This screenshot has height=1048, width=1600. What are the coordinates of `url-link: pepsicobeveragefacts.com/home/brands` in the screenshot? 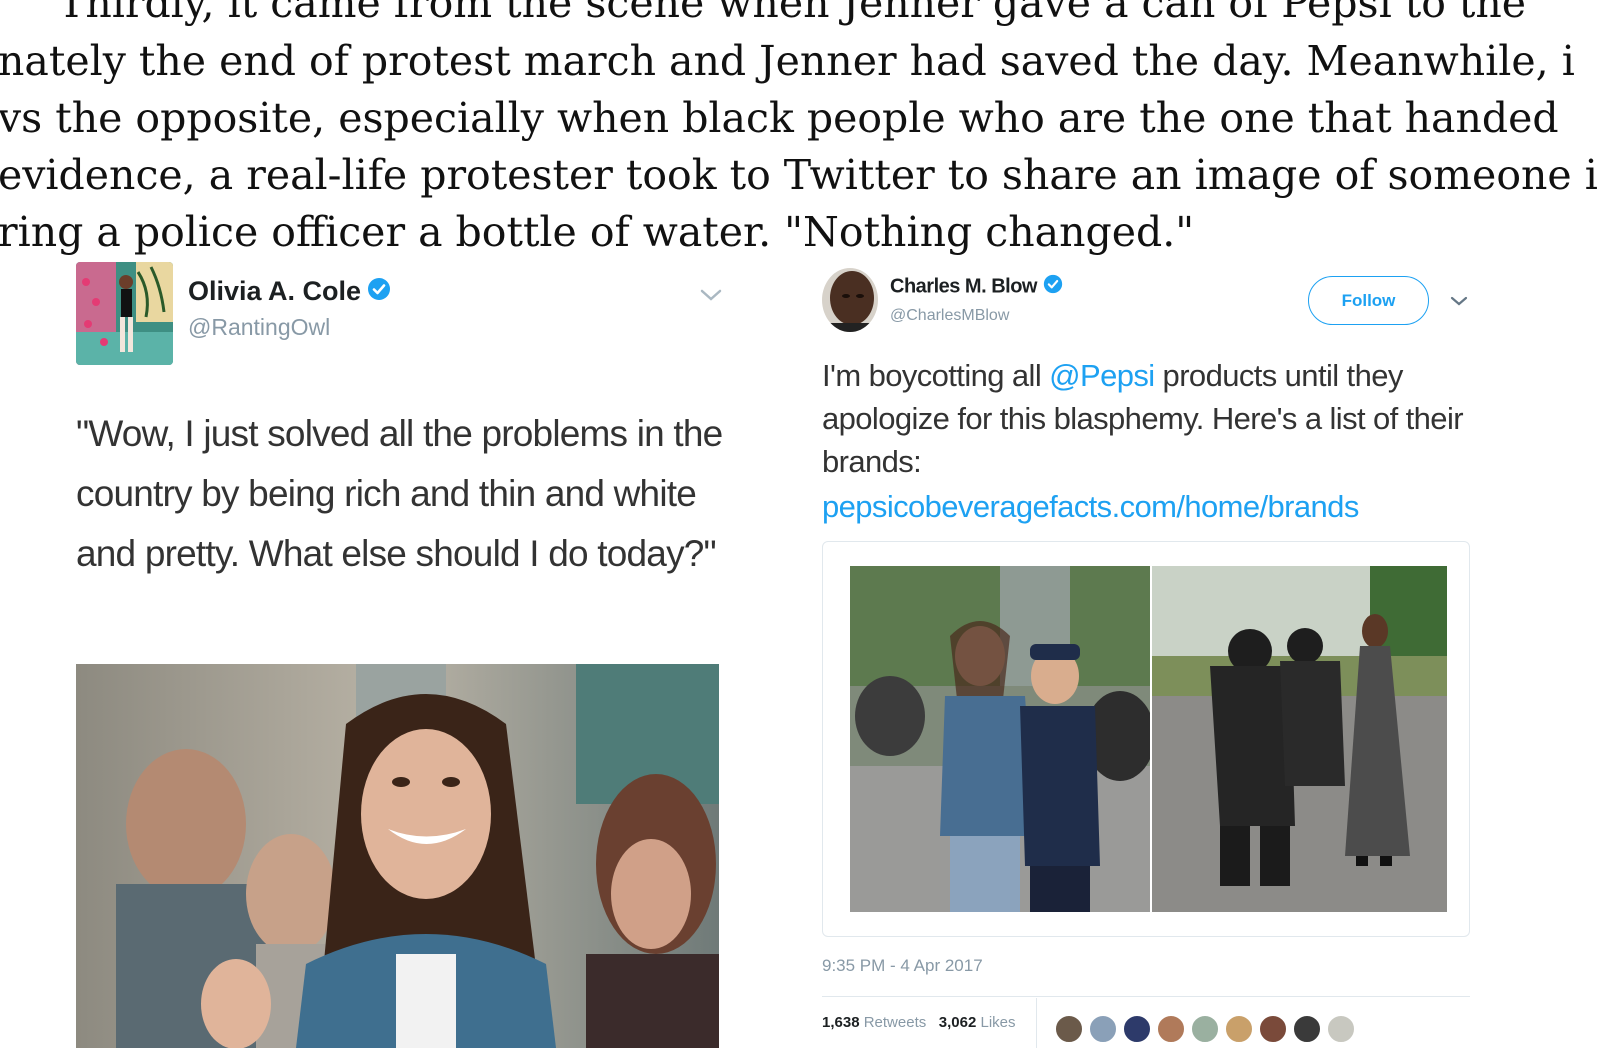 It's located at (1152, 506).